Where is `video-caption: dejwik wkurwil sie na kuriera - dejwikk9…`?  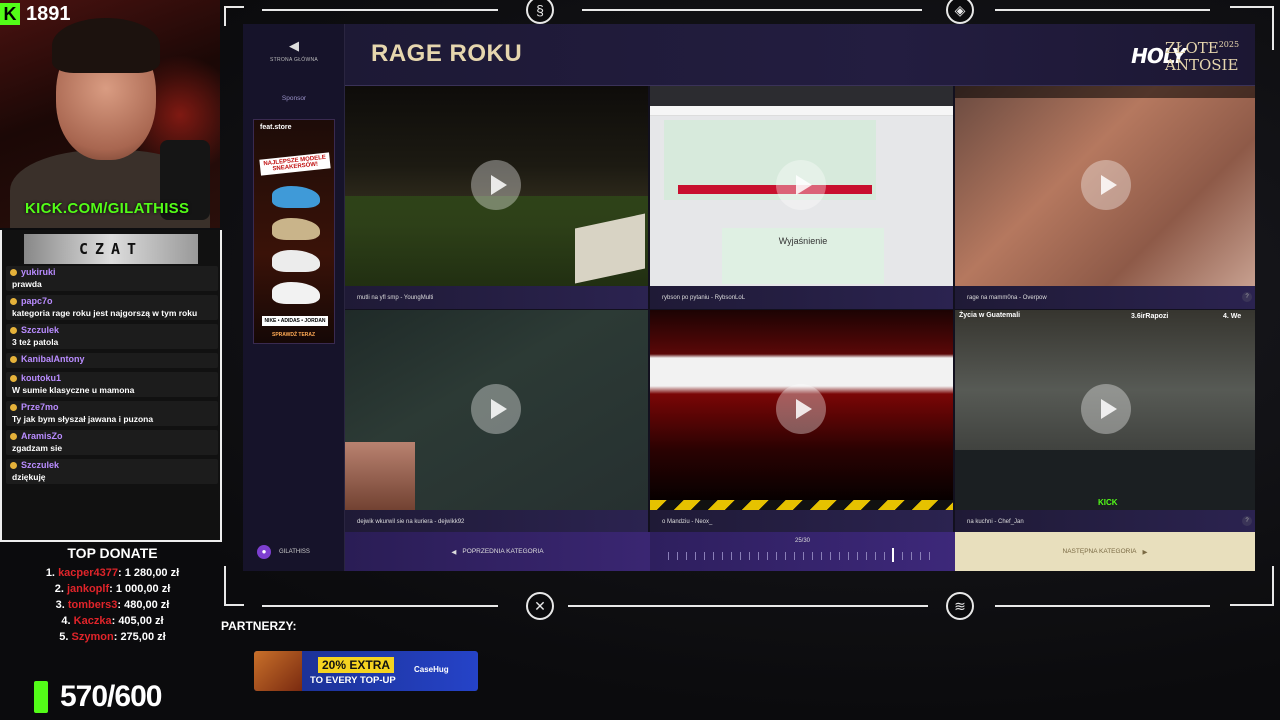
video-caption: dejwik wkurwil sie na kuriera - dejwikk9… is located at coordinates (496, 521).